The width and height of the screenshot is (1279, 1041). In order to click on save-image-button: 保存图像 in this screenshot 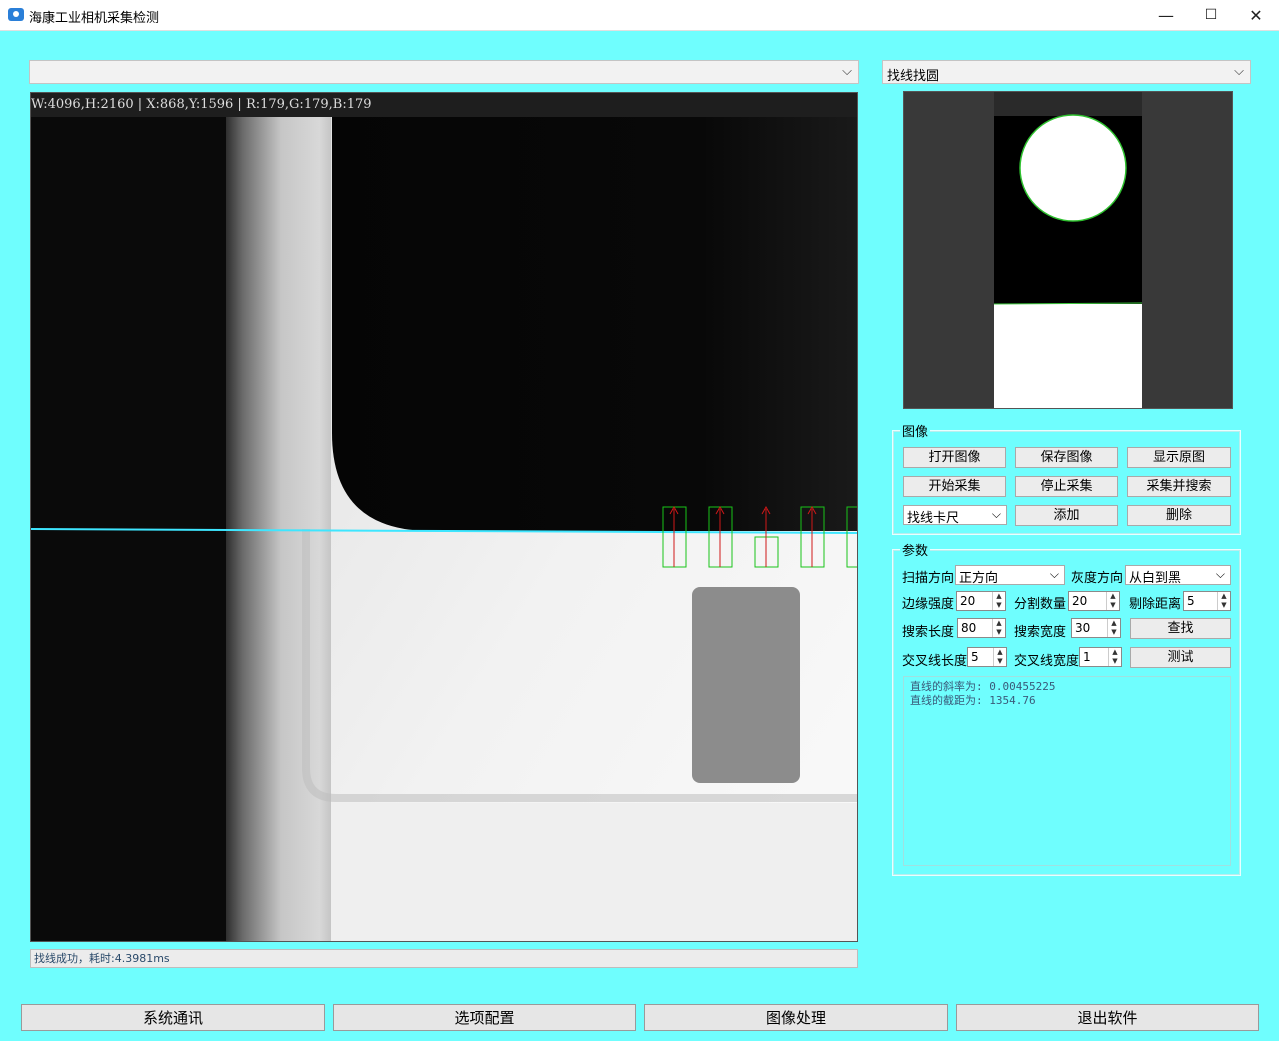, I will do `click(1066, 457)`.